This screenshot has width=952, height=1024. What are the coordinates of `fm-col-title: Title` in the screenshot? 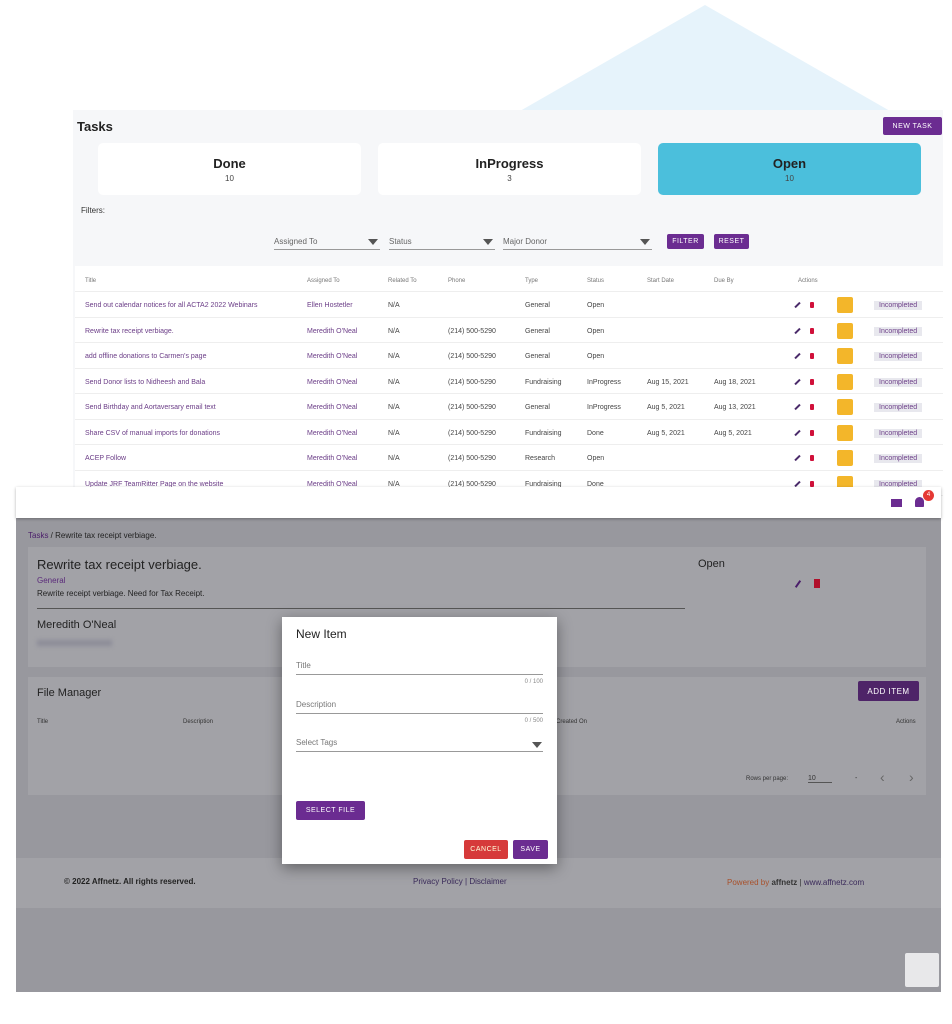 It's located at (43, 722).